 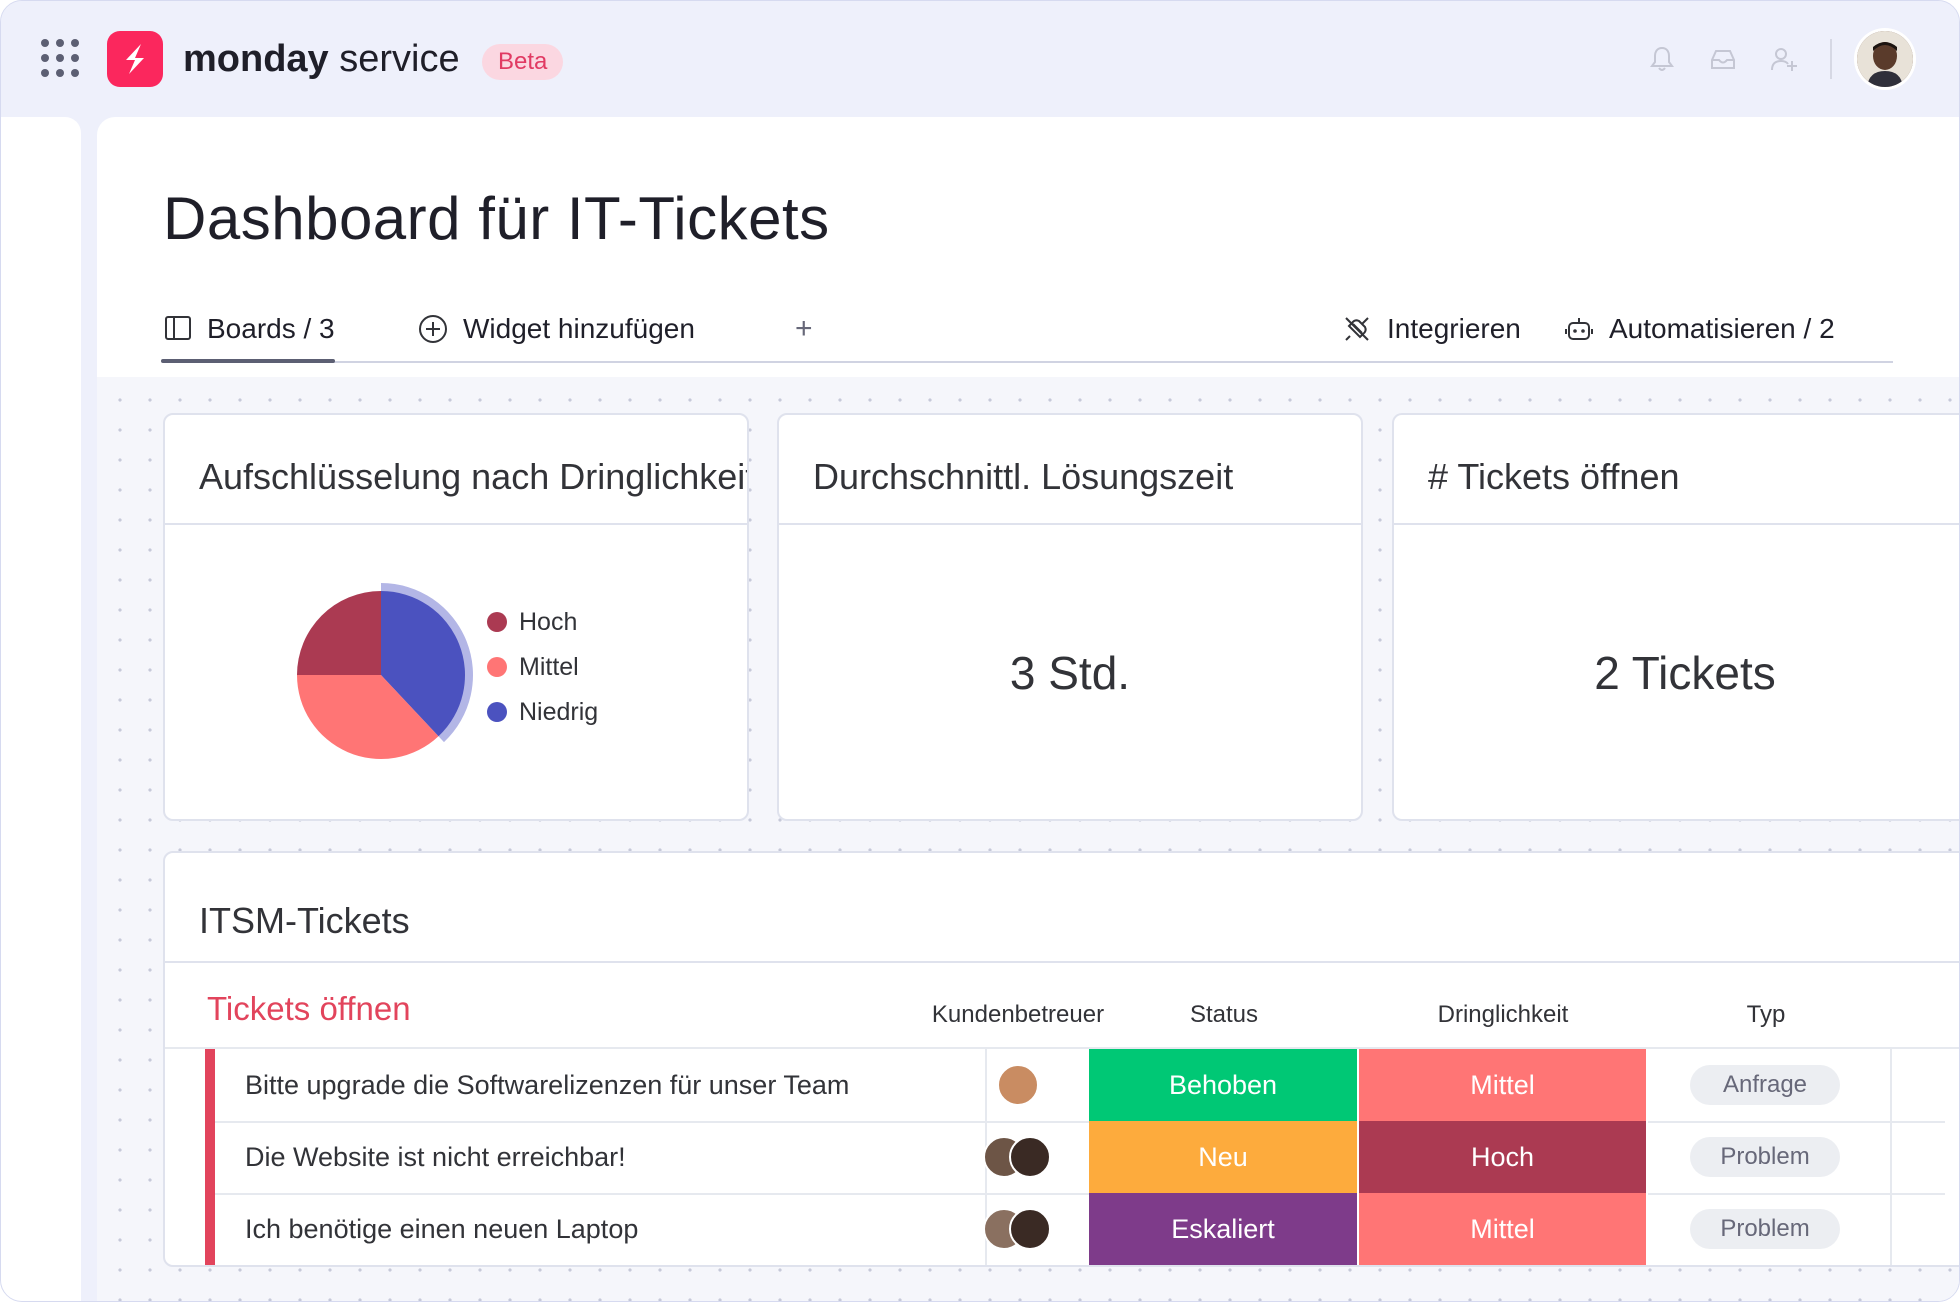 What do you see at coordinates (548, 622) in the screenshot?
I see `legend-label: Hoch` at bounding box center [548, 622].